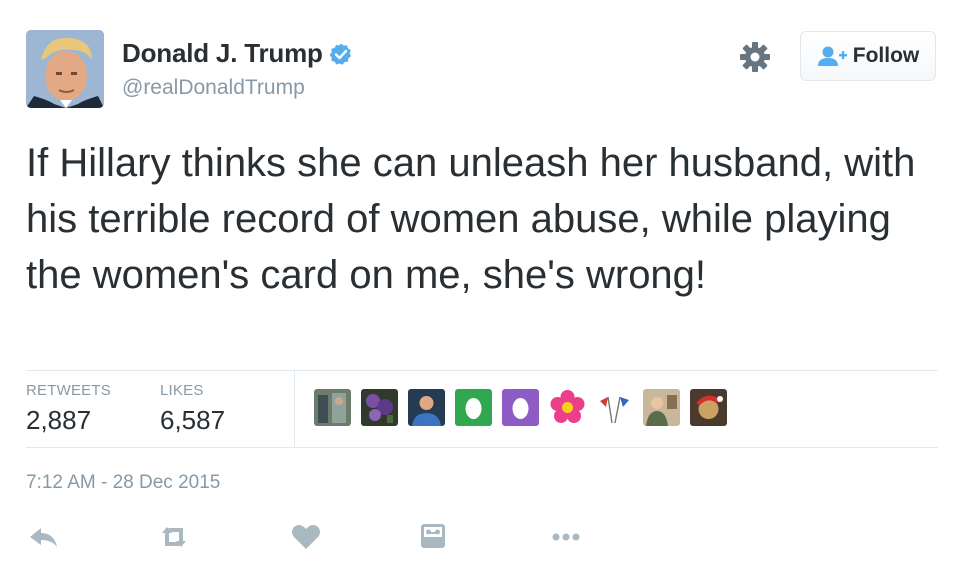 This screenshot has height=576, width=980. What do you see at coordinates (123, 483) in the screenshot?
I see `tweet-timestamp: 7:12 AM - 28 Dec 2015` at bounding box center [123, 483].